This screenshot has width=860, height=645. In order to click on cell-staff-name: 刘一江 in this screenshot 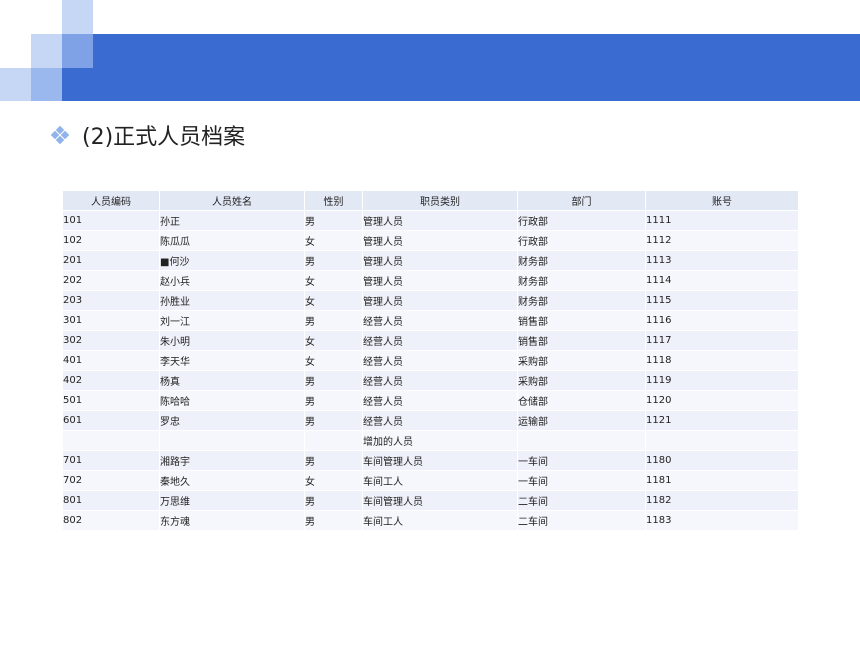, I will do `click(232, 320)`.